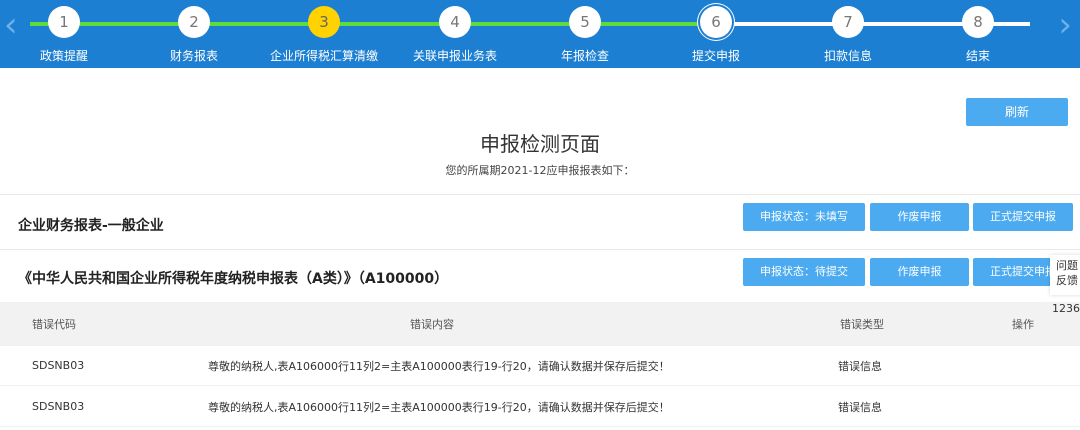 Image resolution: width=1080 pixels, height=430 pixels. I want to click on step-4: 4 关联申报业务表, so click(455, 35).